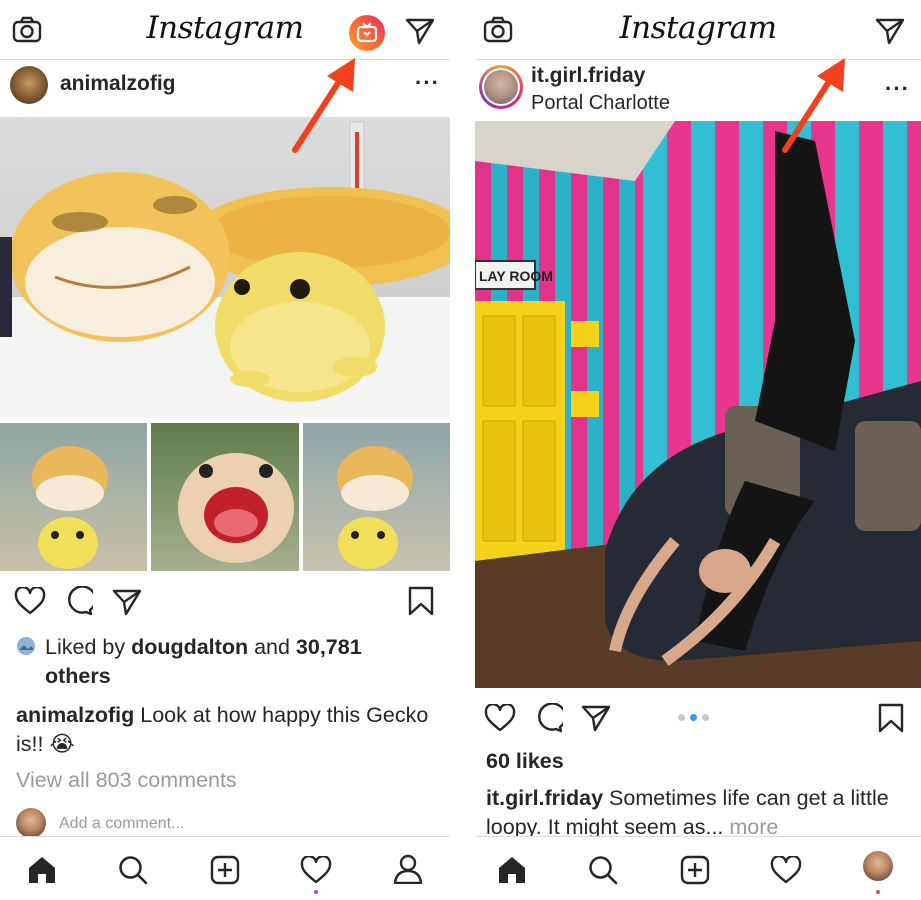 The image size is (921, 900). What do you see at coordinates (329, 647) in the screenshot?
I see `liked-by-count: 30,781` at bounding box center [329, 647].